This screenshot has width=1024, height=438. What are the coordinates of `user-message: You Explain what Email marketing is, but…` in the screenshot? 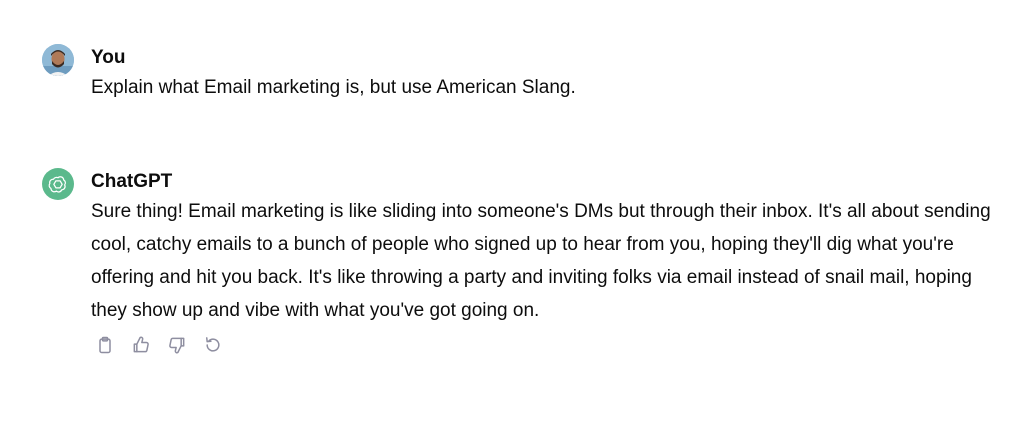 It's located at (523, 72).